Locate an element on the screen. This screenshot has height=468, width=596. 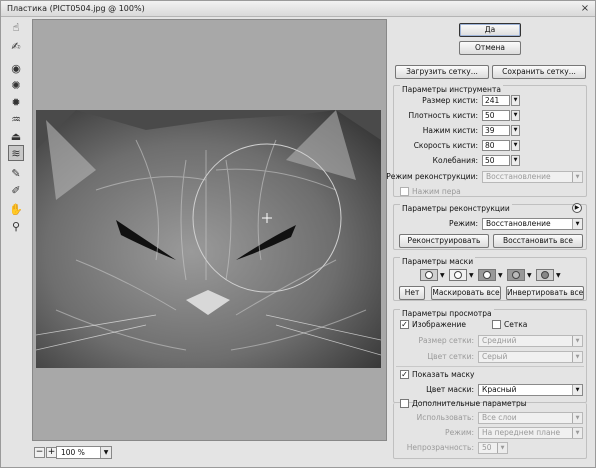
reconstruct-button: Реконструировать is located at coordinates (444, 241).